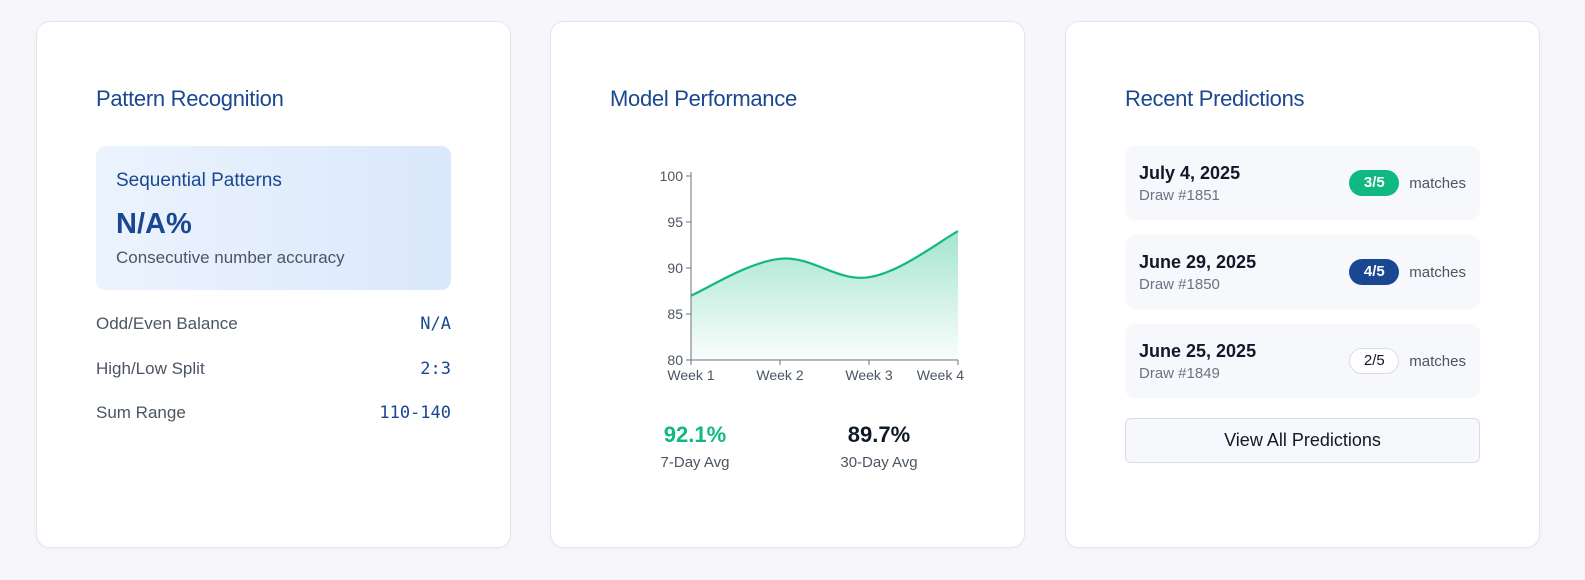 The width and height of the screenshot is (1585, 580). Describe the element at coordinates (940, 375) in the screenshot. I see `chart-x-tick-label: Week 4` at that location.